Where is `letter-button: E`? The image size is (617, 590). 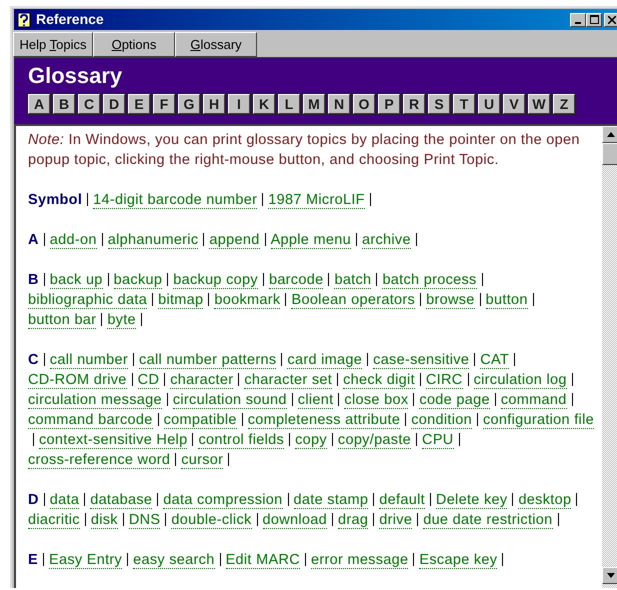 letter-button: E is located at coordinates (139, 104).